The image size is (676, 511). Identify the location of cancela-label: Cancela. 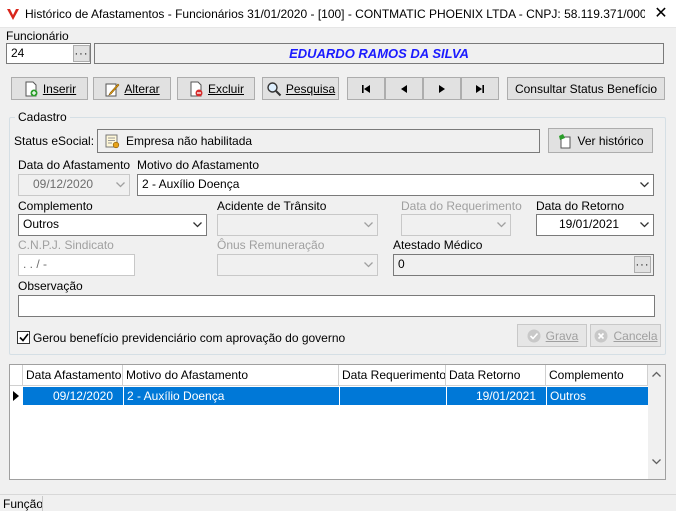
(635, 335).